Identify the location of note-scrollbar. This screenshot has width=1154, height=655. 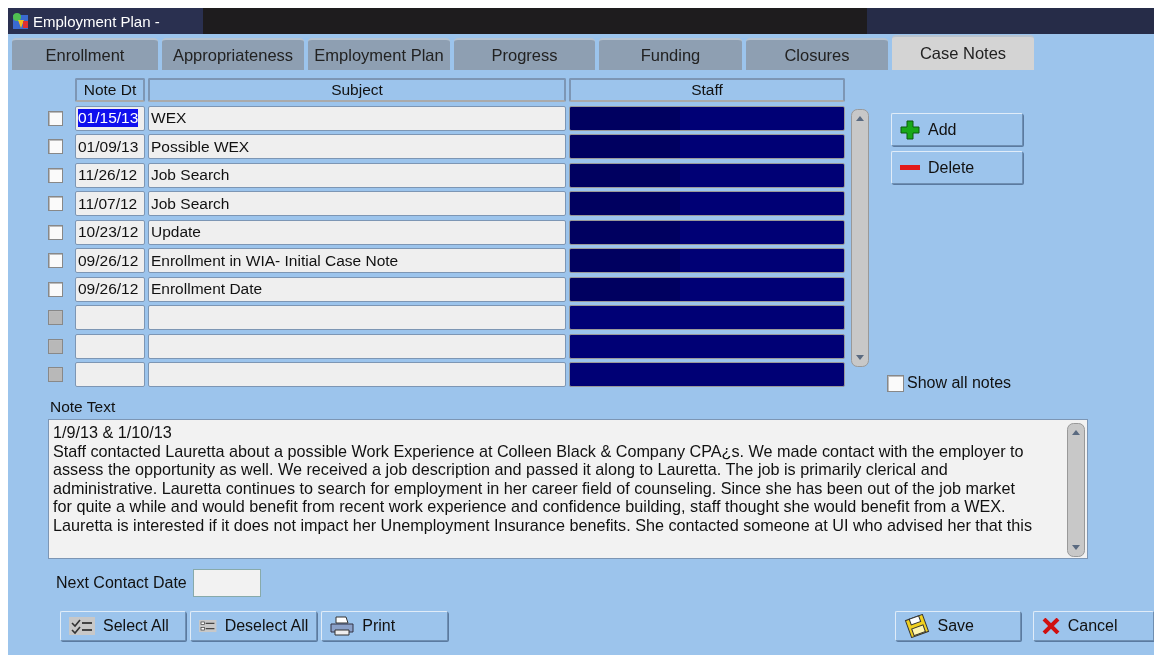
(1076, 490).